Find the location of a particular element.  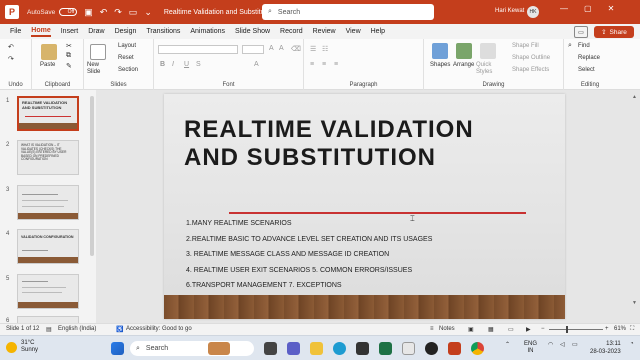

strikethrough-icon: S is located at coordinates (198, 64).